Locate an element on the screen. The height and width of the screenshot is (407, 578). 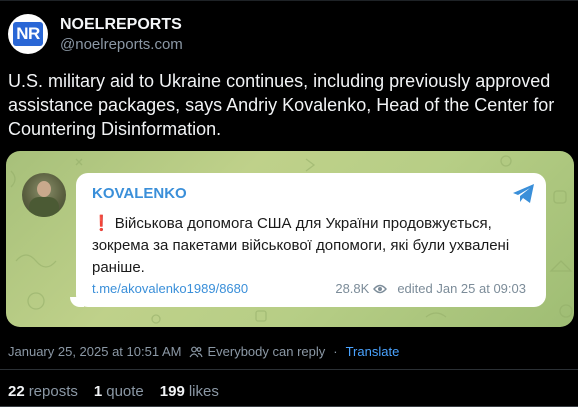
reposts-stat: 22 reposts is located at coordinates (43, 391).